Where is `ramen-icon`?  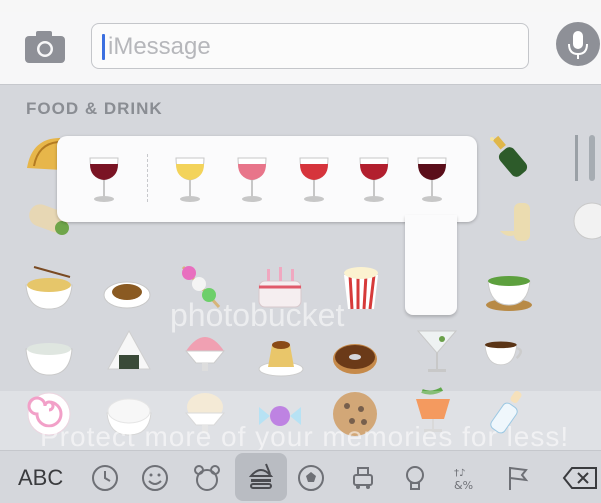
ramen-icon is located at coordinates (49, 288).